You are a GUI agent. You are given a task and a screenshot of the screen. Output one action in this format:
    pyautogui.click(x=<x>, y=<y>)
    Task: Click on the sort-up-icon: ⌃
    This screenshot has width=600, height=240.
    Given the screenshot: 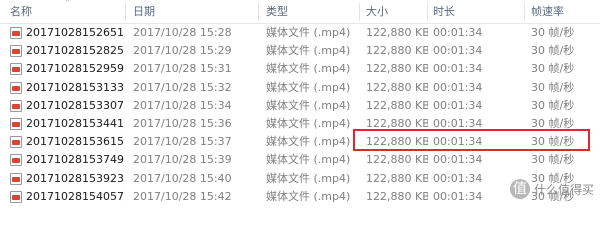 What is the action you would take?
    pyautogui.click(x=67, y=3)
    